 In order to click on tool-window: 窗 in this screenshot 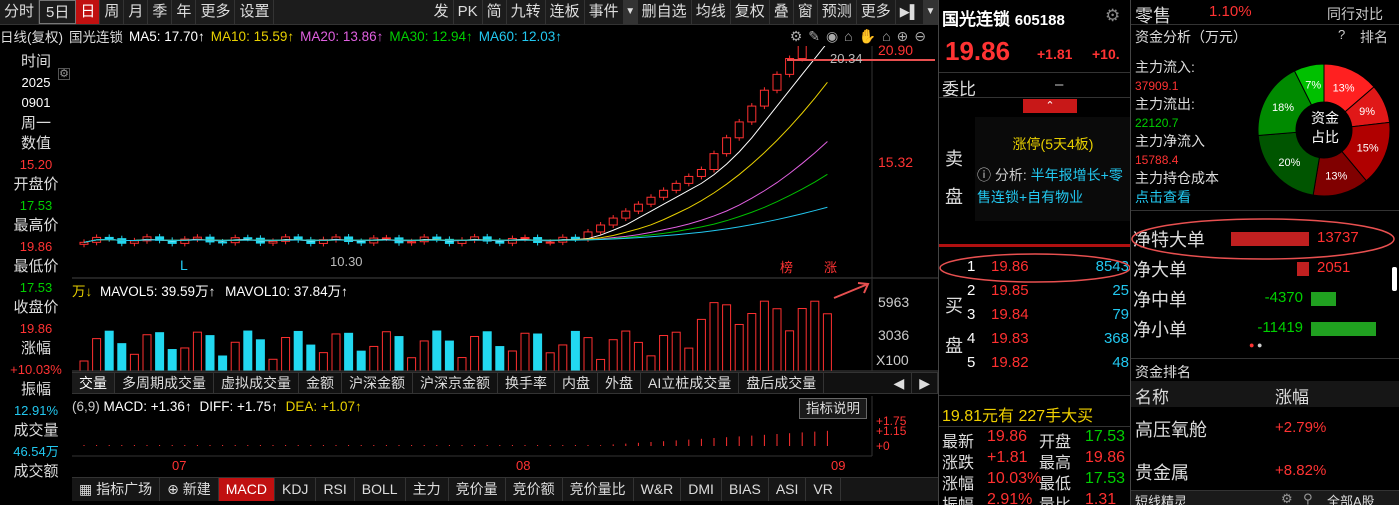, I will do `click(806, 12)`.